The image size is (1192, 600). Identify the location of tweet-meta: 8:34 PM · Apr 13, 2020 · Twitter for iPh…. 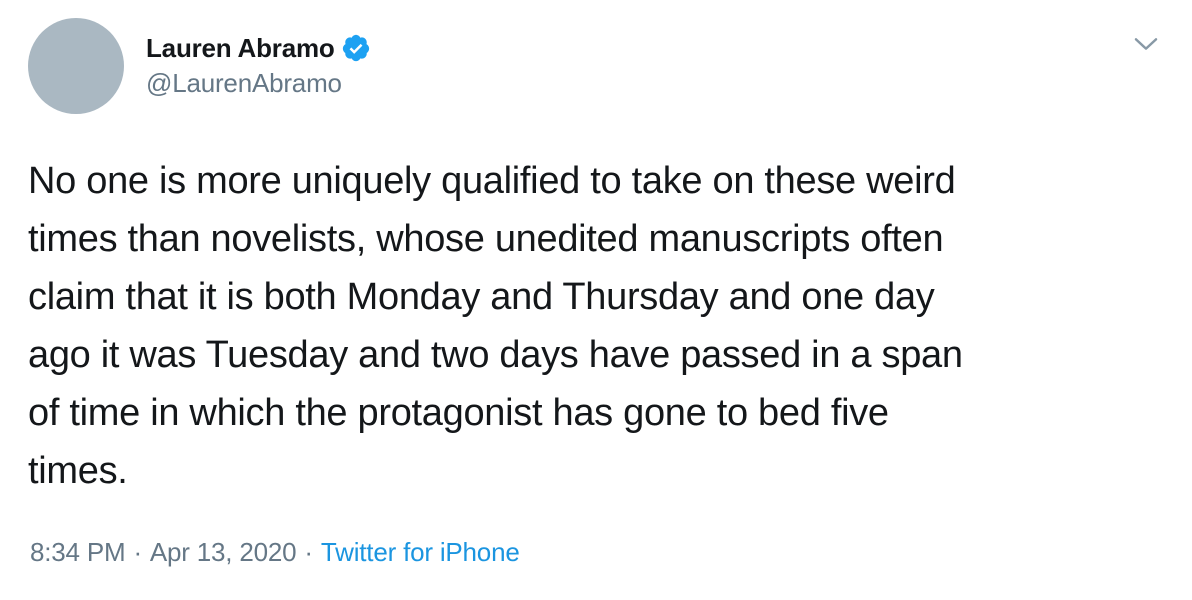
(275, 552).